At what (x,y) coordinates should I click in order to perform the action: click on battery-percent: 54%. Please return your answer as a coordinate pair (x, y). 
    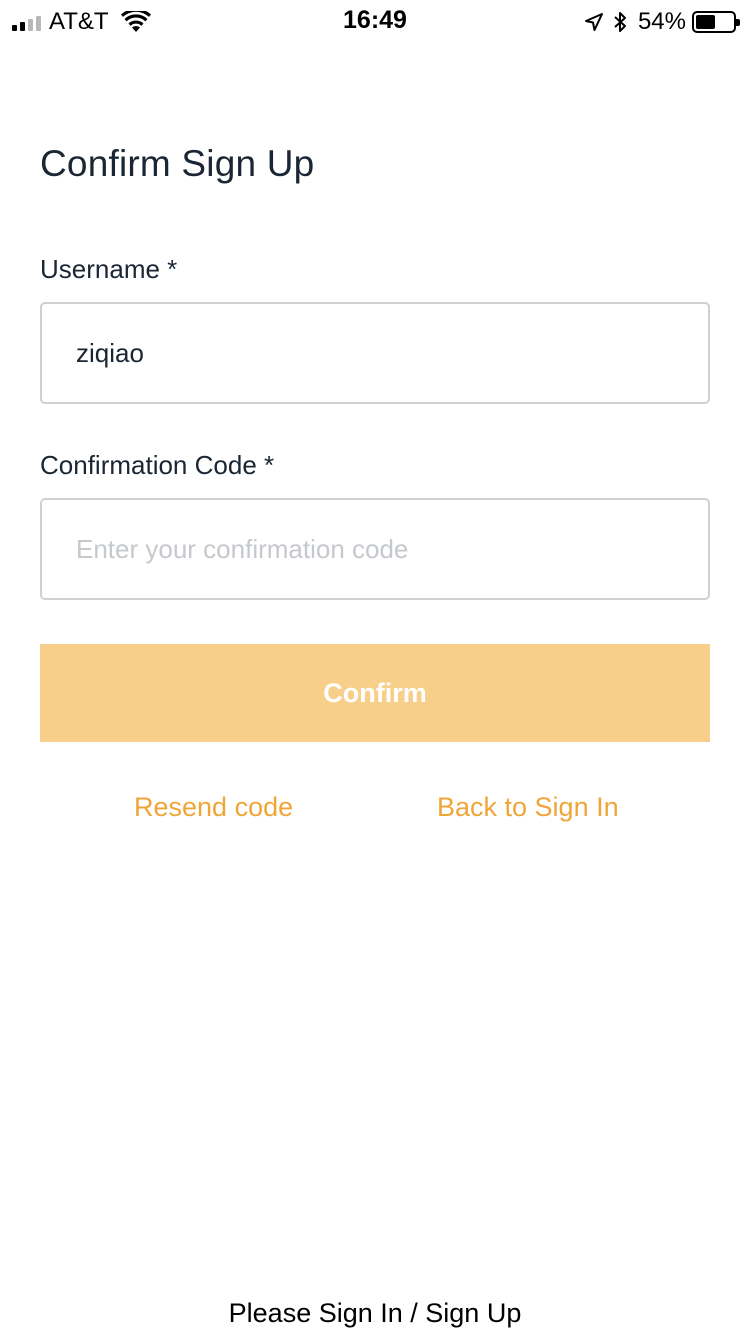
    Looking at the image, I should click on (661, 21).